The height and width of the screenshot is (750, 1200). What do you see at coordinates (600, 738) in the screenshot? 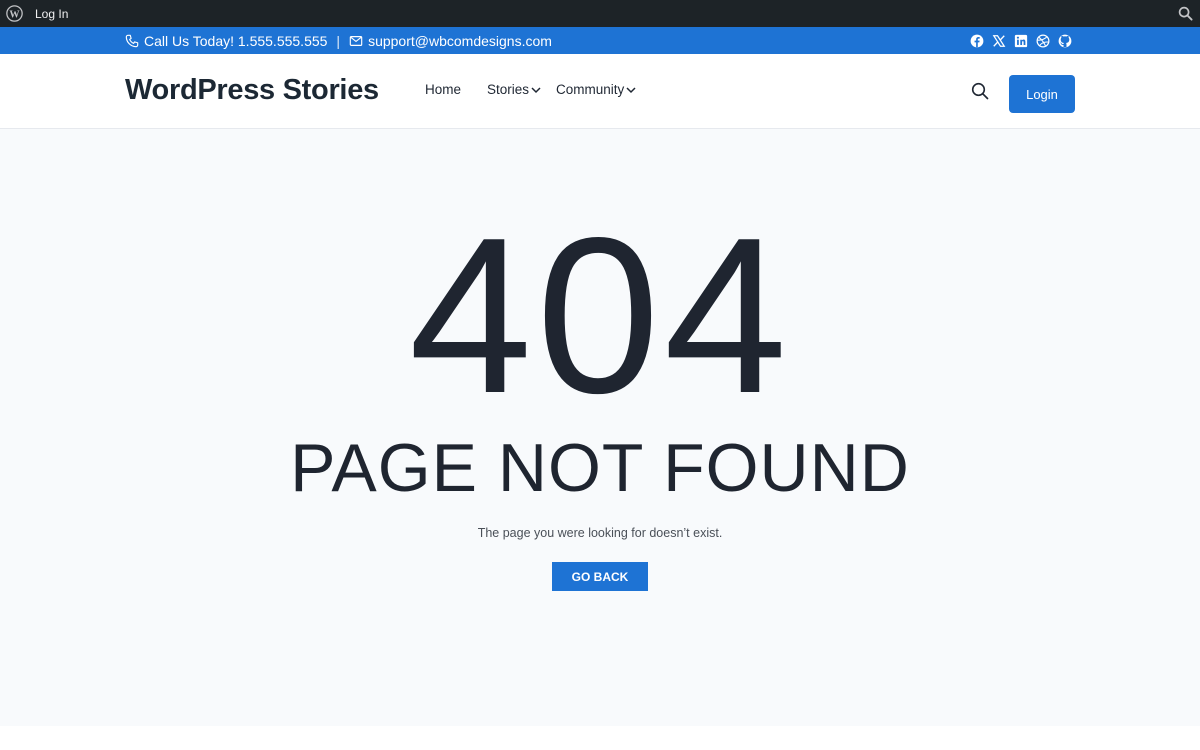
I see `footer-strip` at bounding box center [600, 738].